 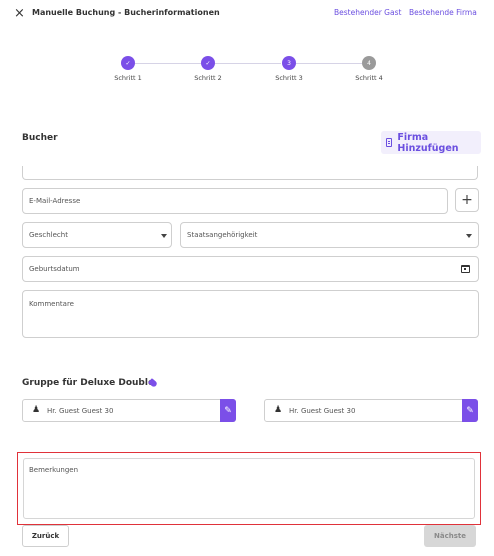 I want to click on email-placeholder: E-Mail-Adresse, so click(x=55, y=201).